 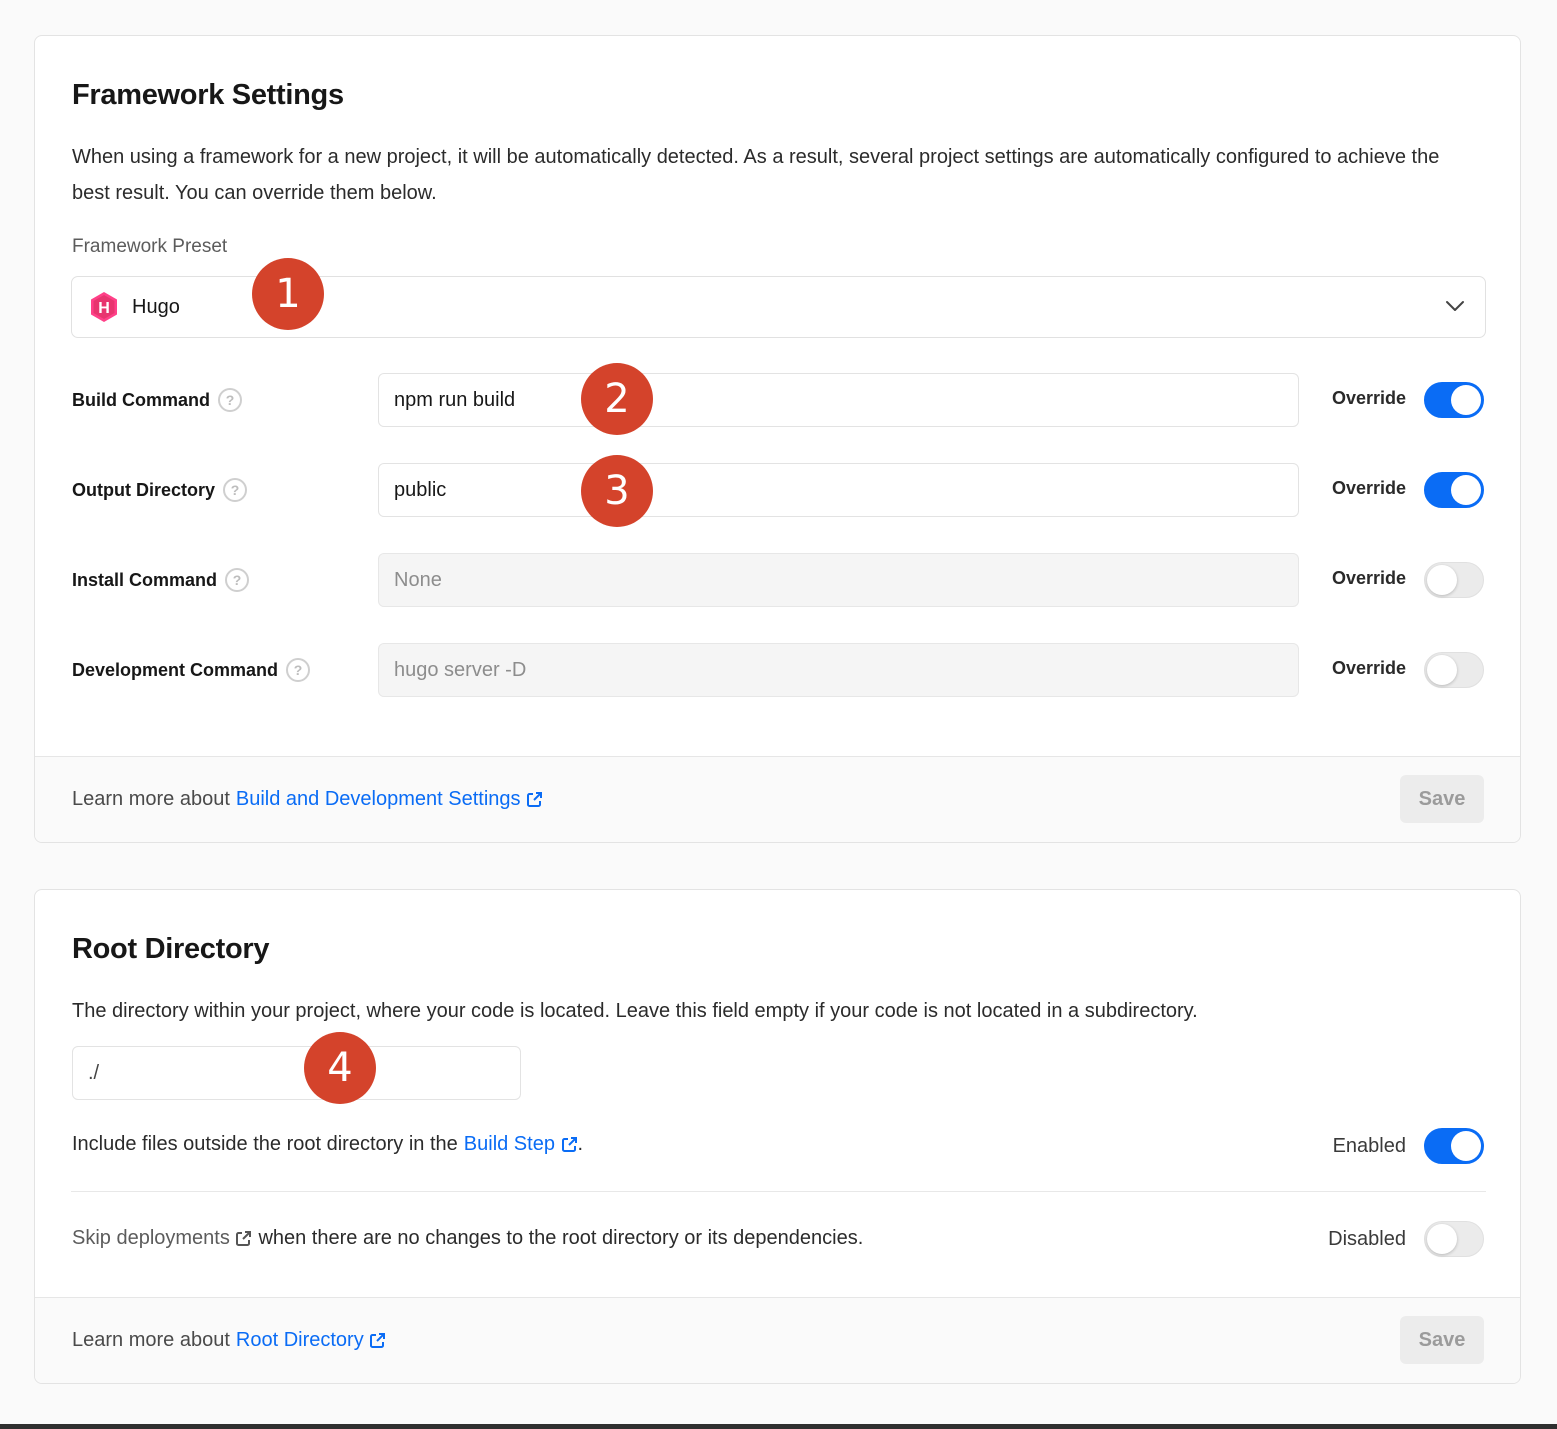 I want to click on skip-deployments-state: Disabled, so click(x=1367, y=1239).